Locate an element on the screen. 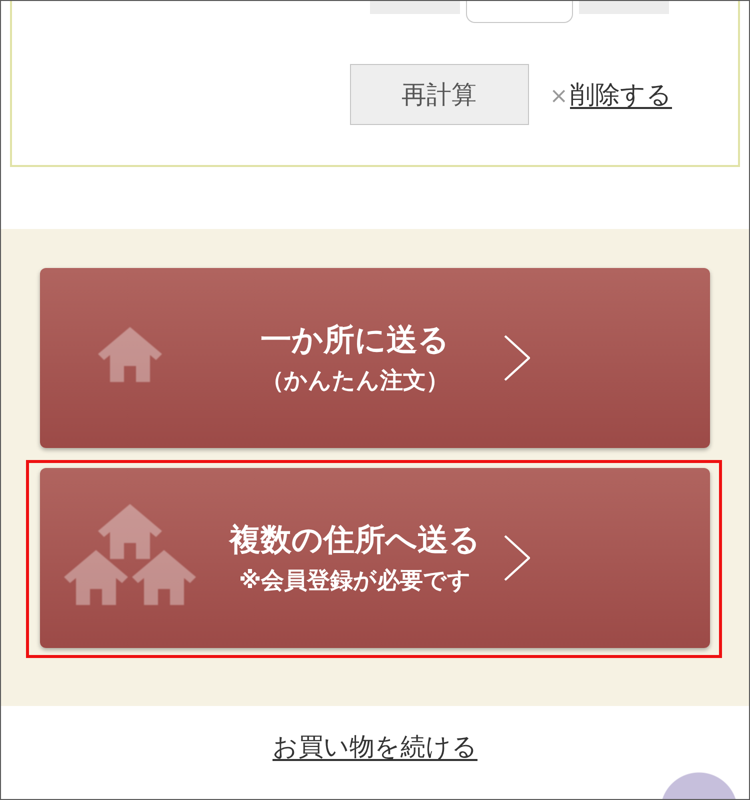 The image size is (750, 800). quantity-field is located at coordinates (519, 12).